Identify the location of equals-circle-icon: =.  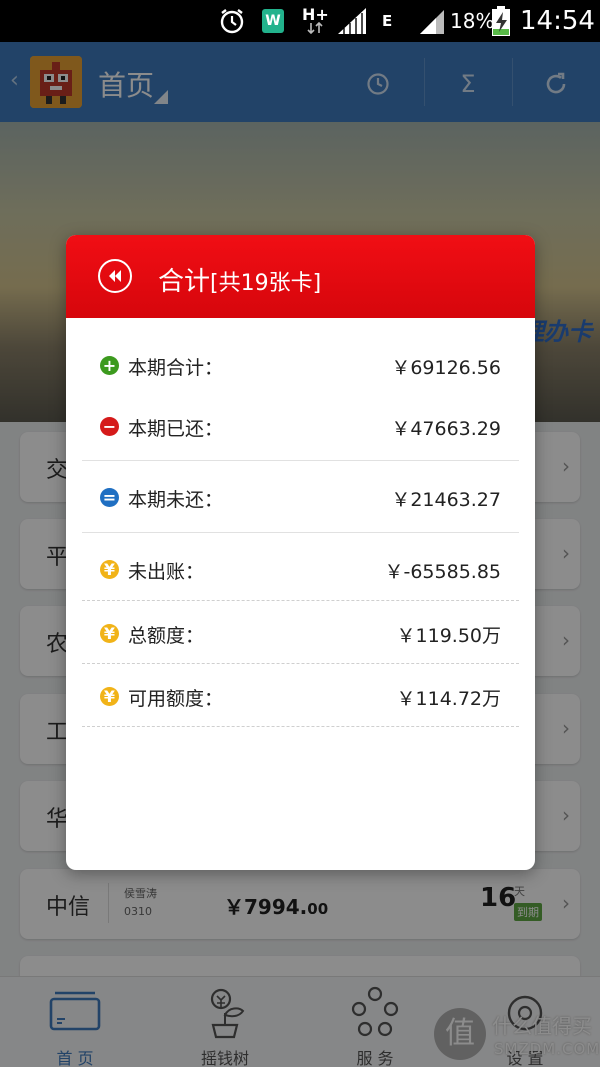
(109, 497).